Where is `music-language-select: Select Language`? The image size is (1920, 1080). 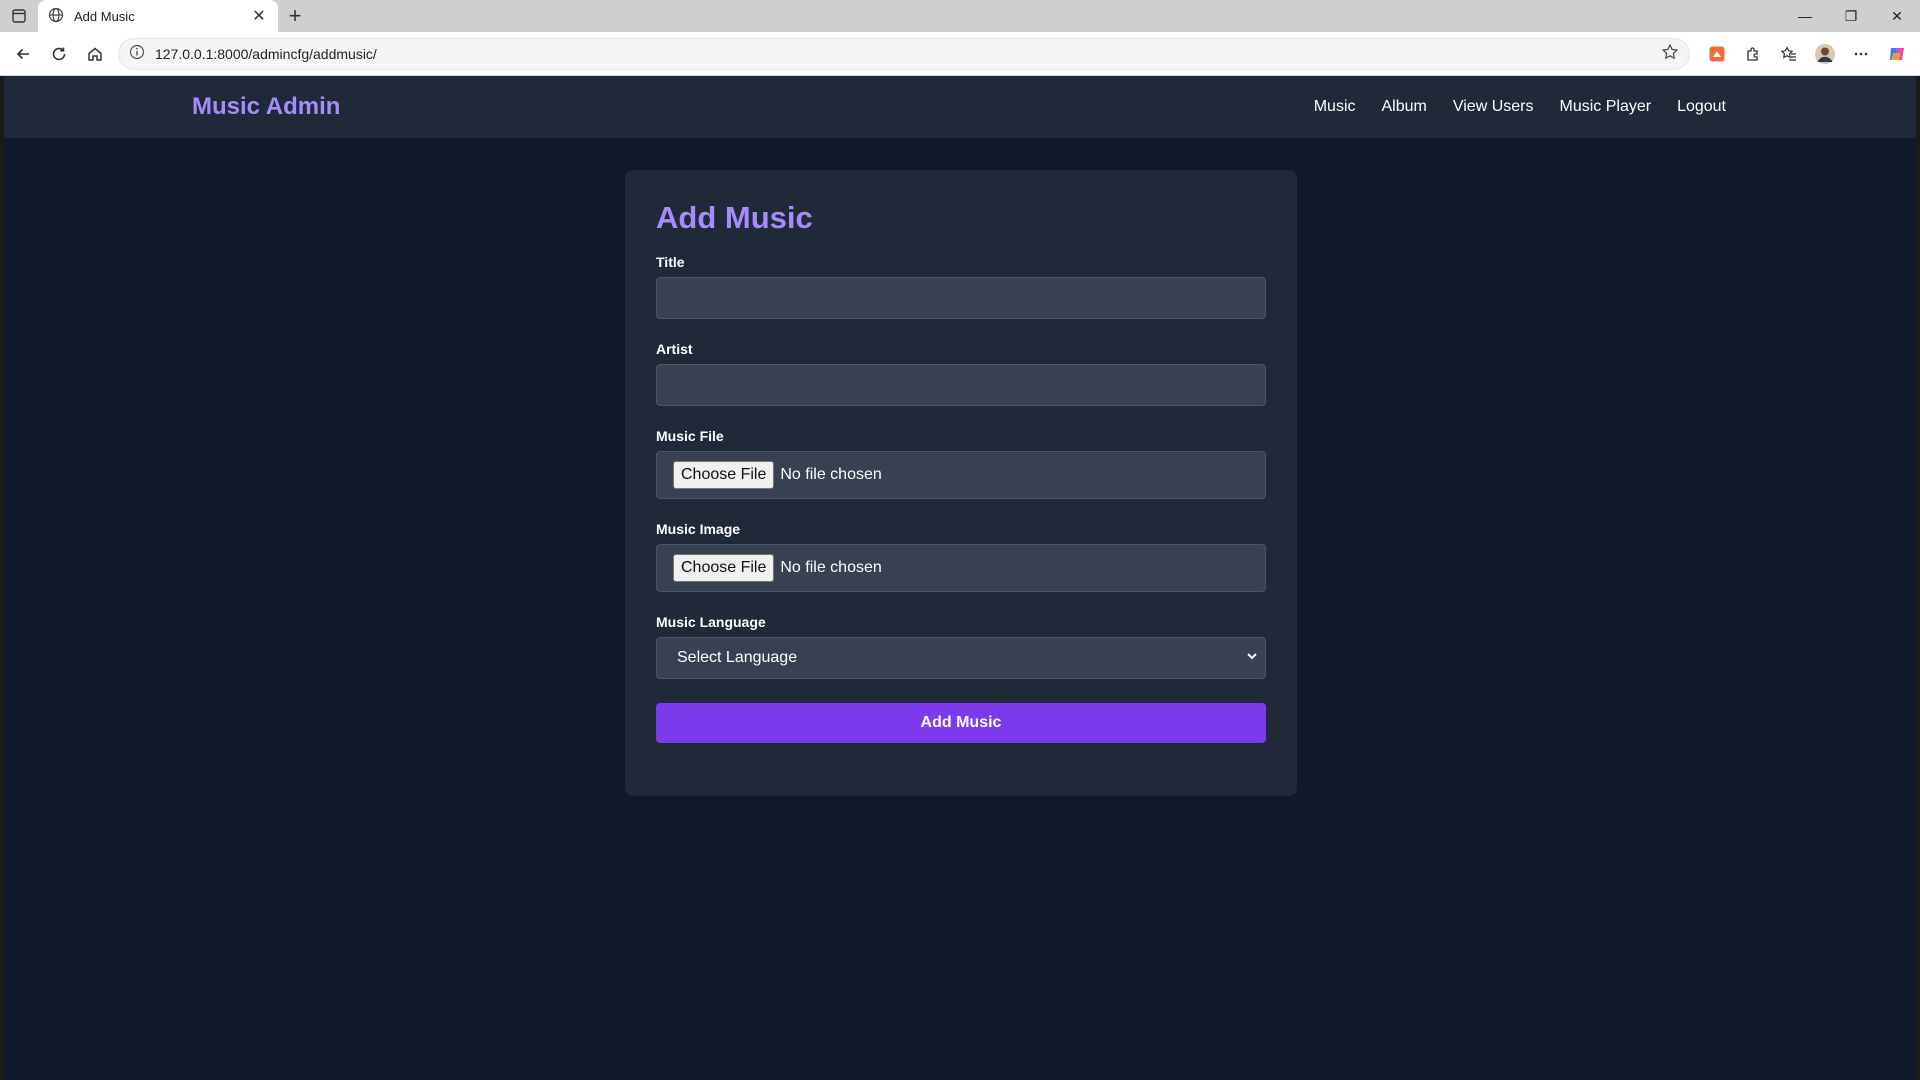 music-language-select: Select Language is located at coordinates (961, 658).